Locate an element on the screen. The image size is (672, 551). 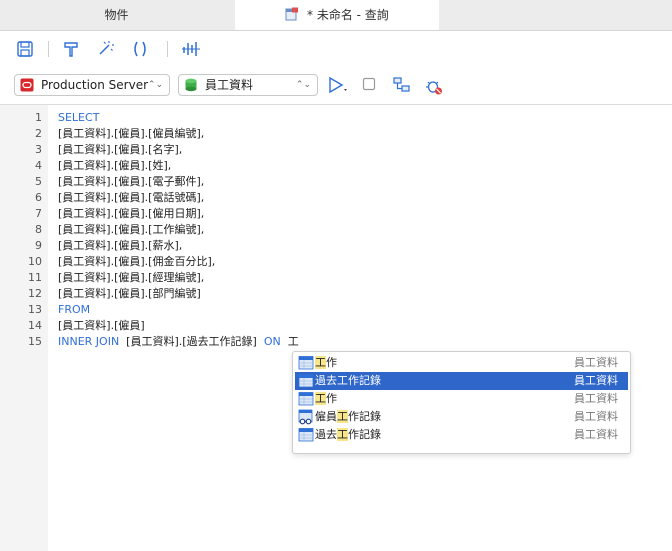
line-number: 12 is located at coordinates (35, 293).